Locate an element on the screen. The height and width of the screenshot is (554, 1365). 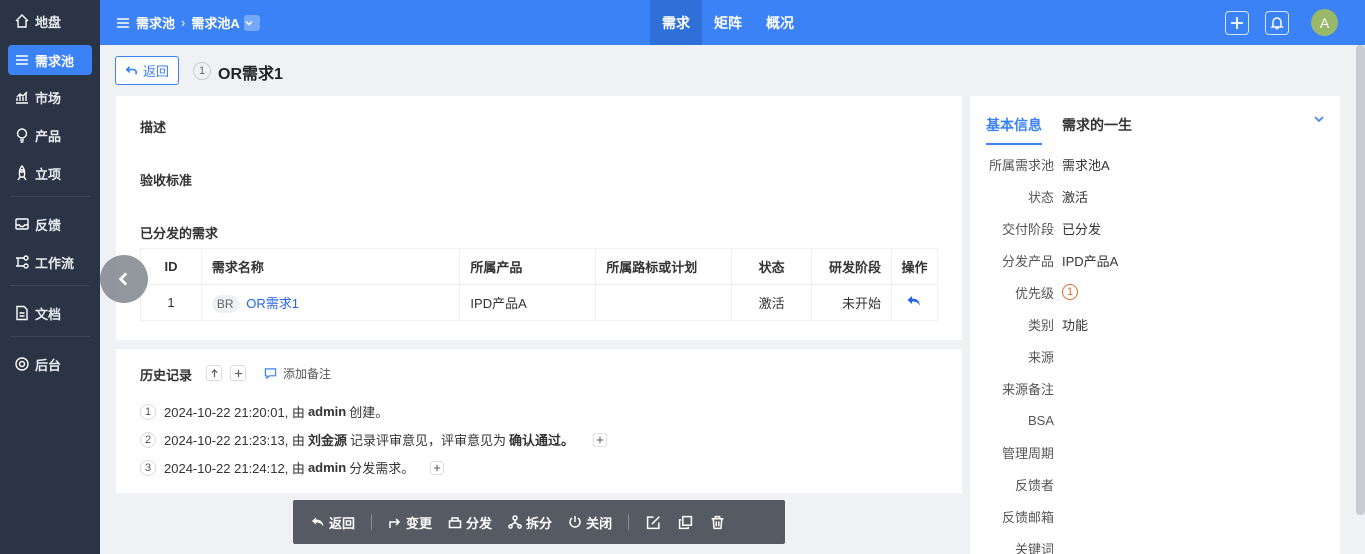
left-nav: 地盘 需求池 市场 产品 立项 反馈 工作流 文档 后台 is located at coordinates (50, 277).